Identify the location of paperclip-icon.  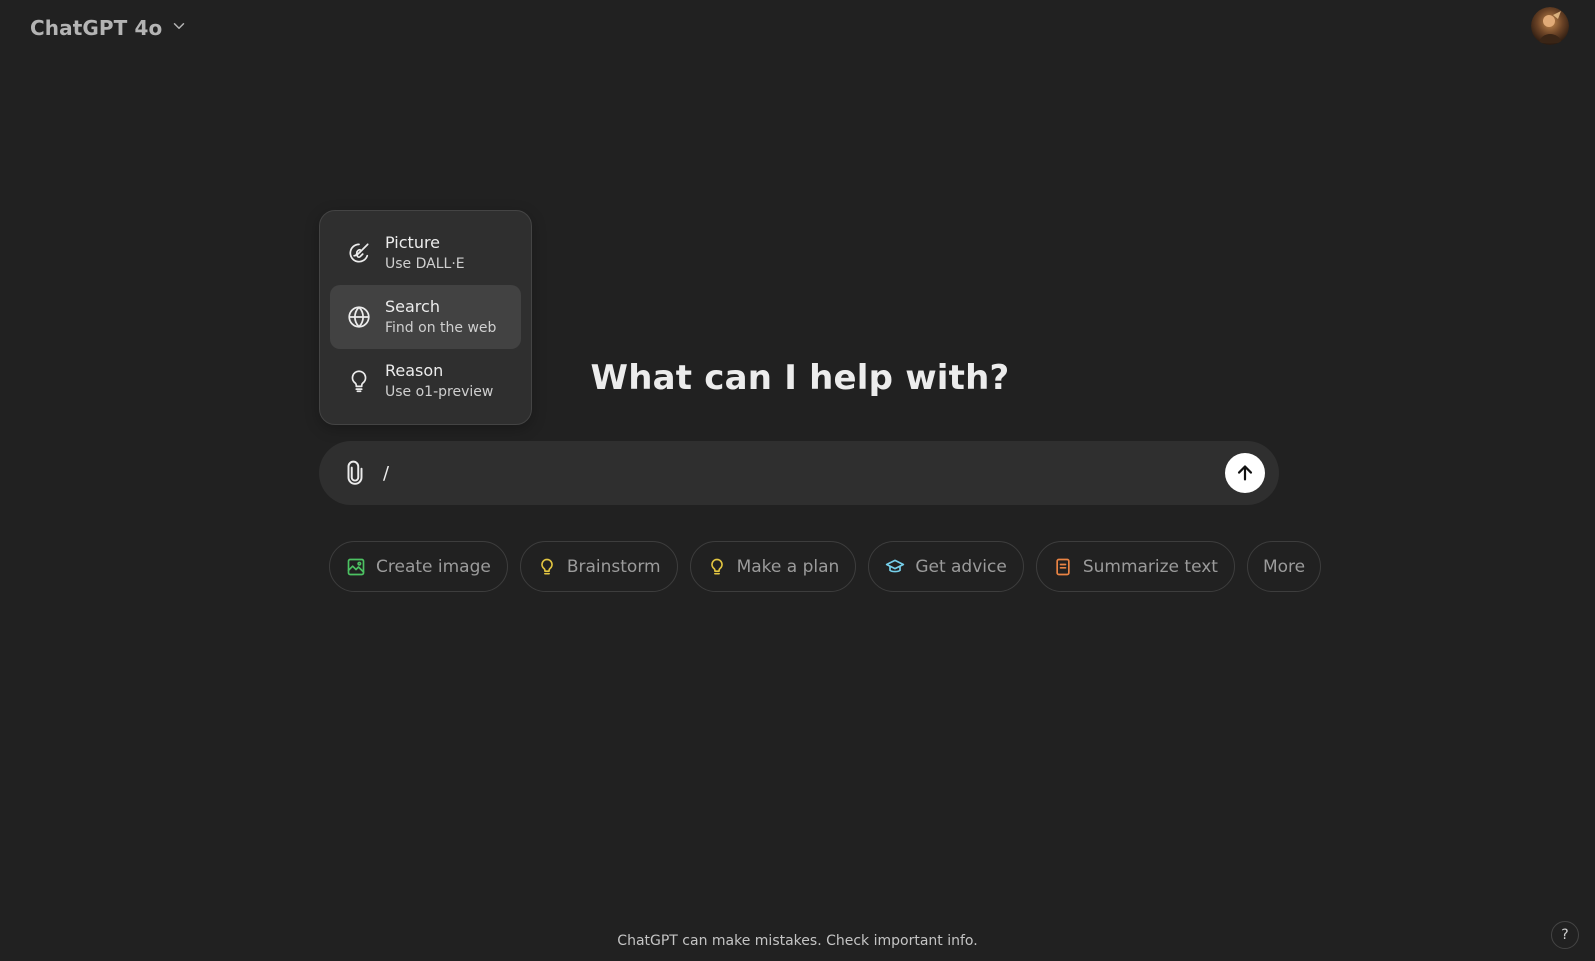
(355, 473).